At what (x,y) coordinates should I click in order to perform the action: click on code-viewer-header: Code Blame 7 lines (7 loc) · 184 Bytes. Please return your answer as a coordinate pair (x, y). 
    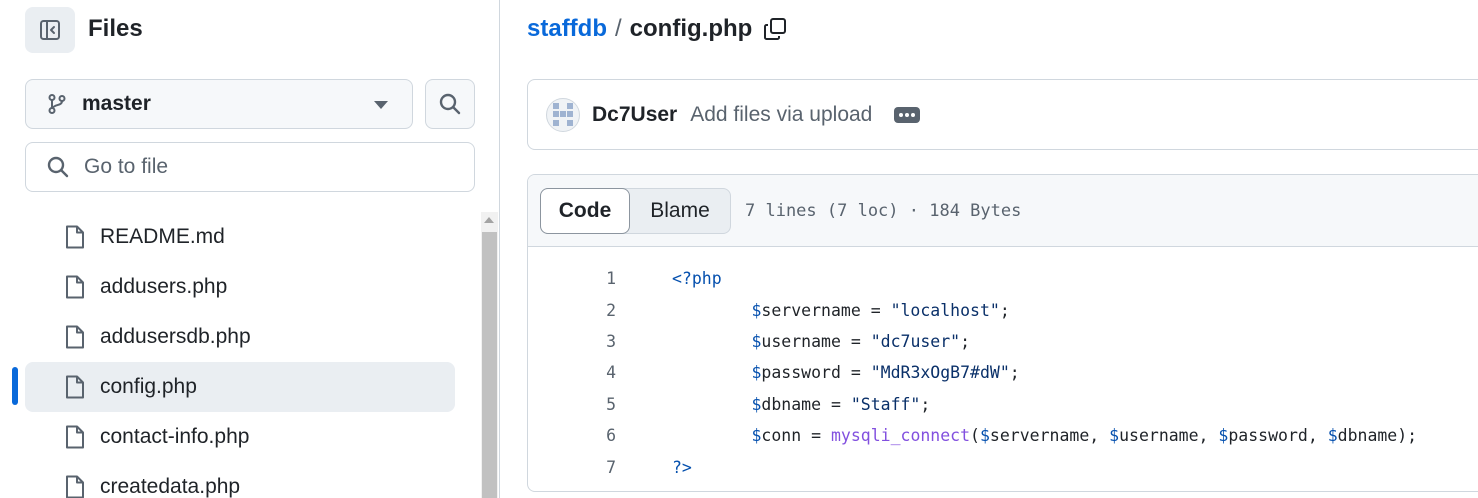
    Looking at the image, I should click on (1003, 211).